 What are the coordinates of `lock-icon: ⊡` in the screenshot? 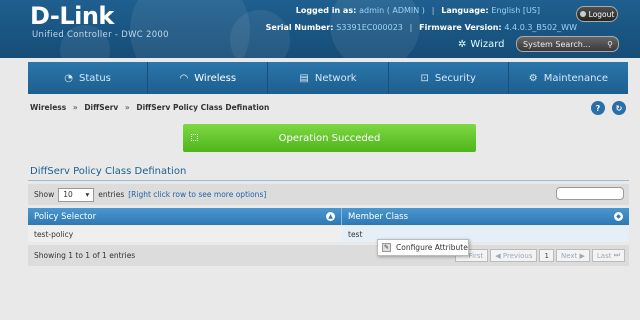 It's located at (424, 78).